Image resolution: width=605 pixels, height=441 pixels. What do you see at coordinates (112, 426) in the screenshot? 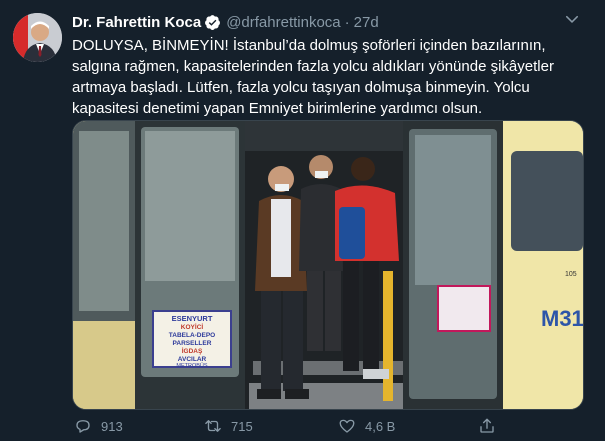
I see `reply-count: 913` at bounding box center [112, 426].